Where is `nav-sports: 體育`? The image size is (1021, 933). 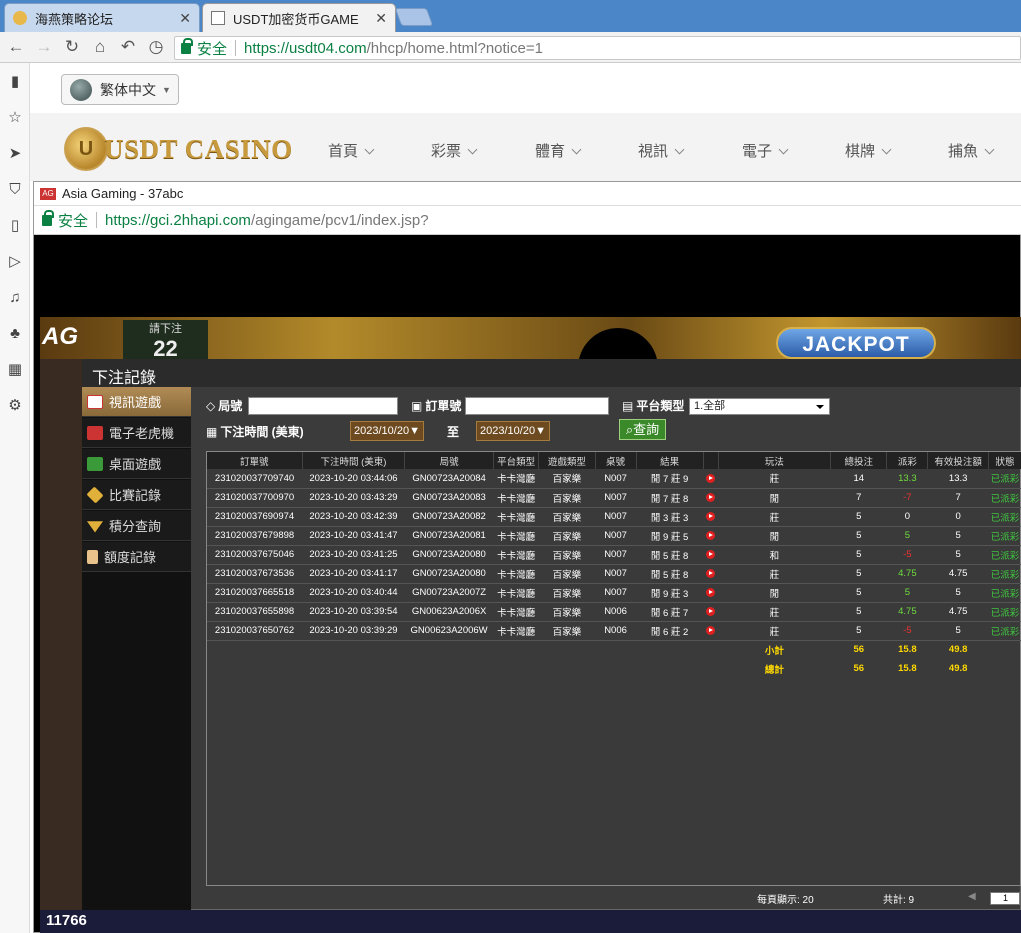 nav-sports: 體育 is located at coordinates (558, 150).